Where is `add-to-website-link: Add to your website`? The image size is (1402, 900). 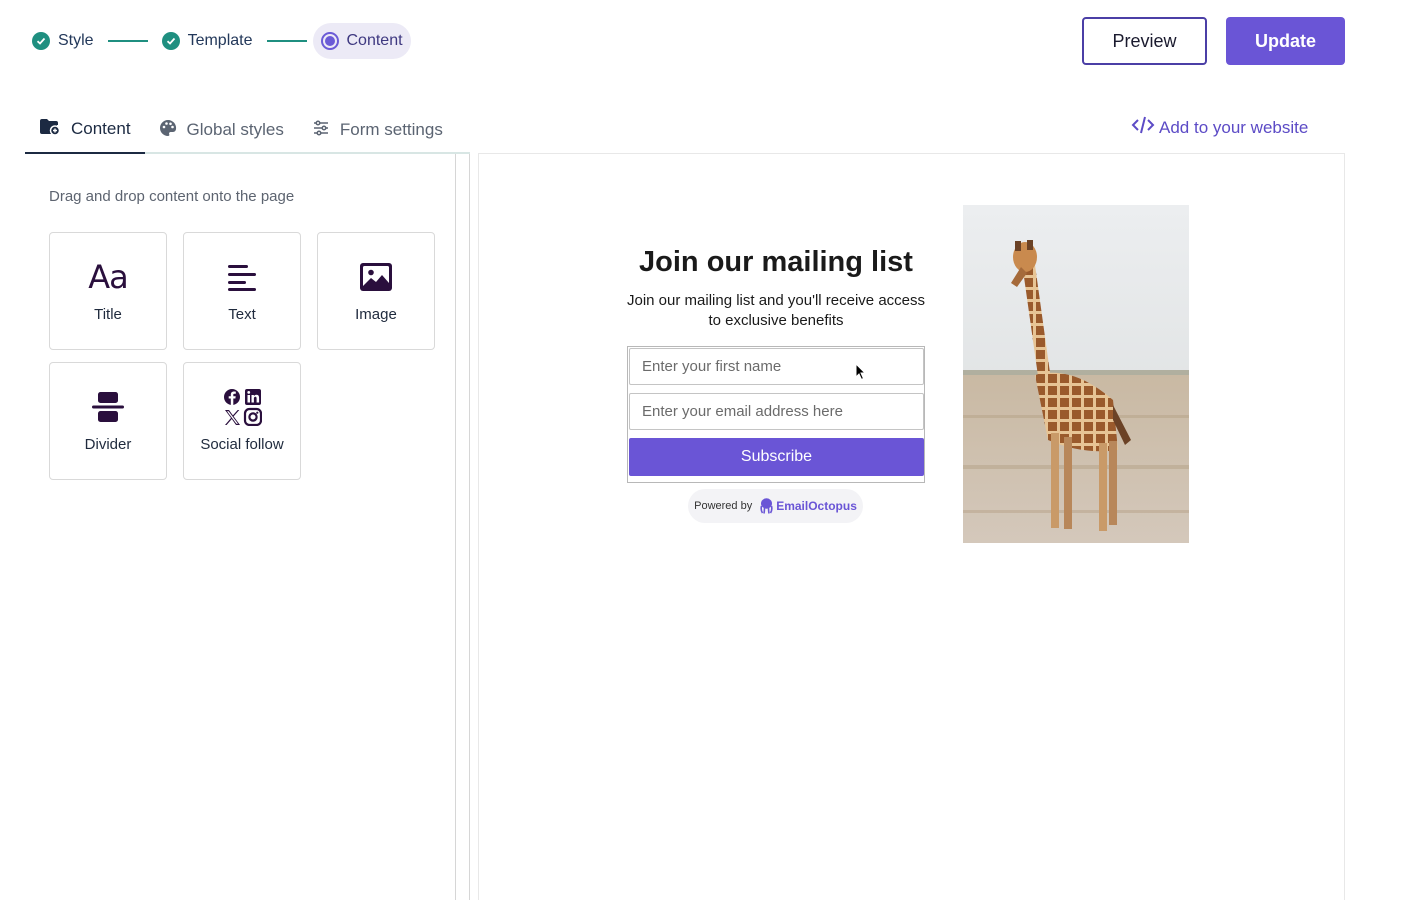 add-to-website-link: Add to your website is located at coordinates (1219, 127).